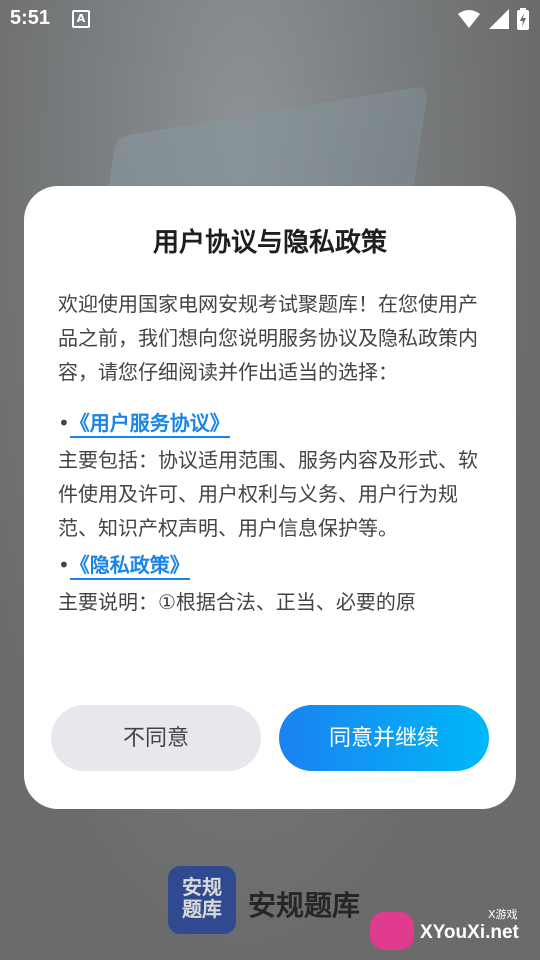 This screenshot has width=540, height=960. I want to click on notification-icon: A, so click(81, 19).